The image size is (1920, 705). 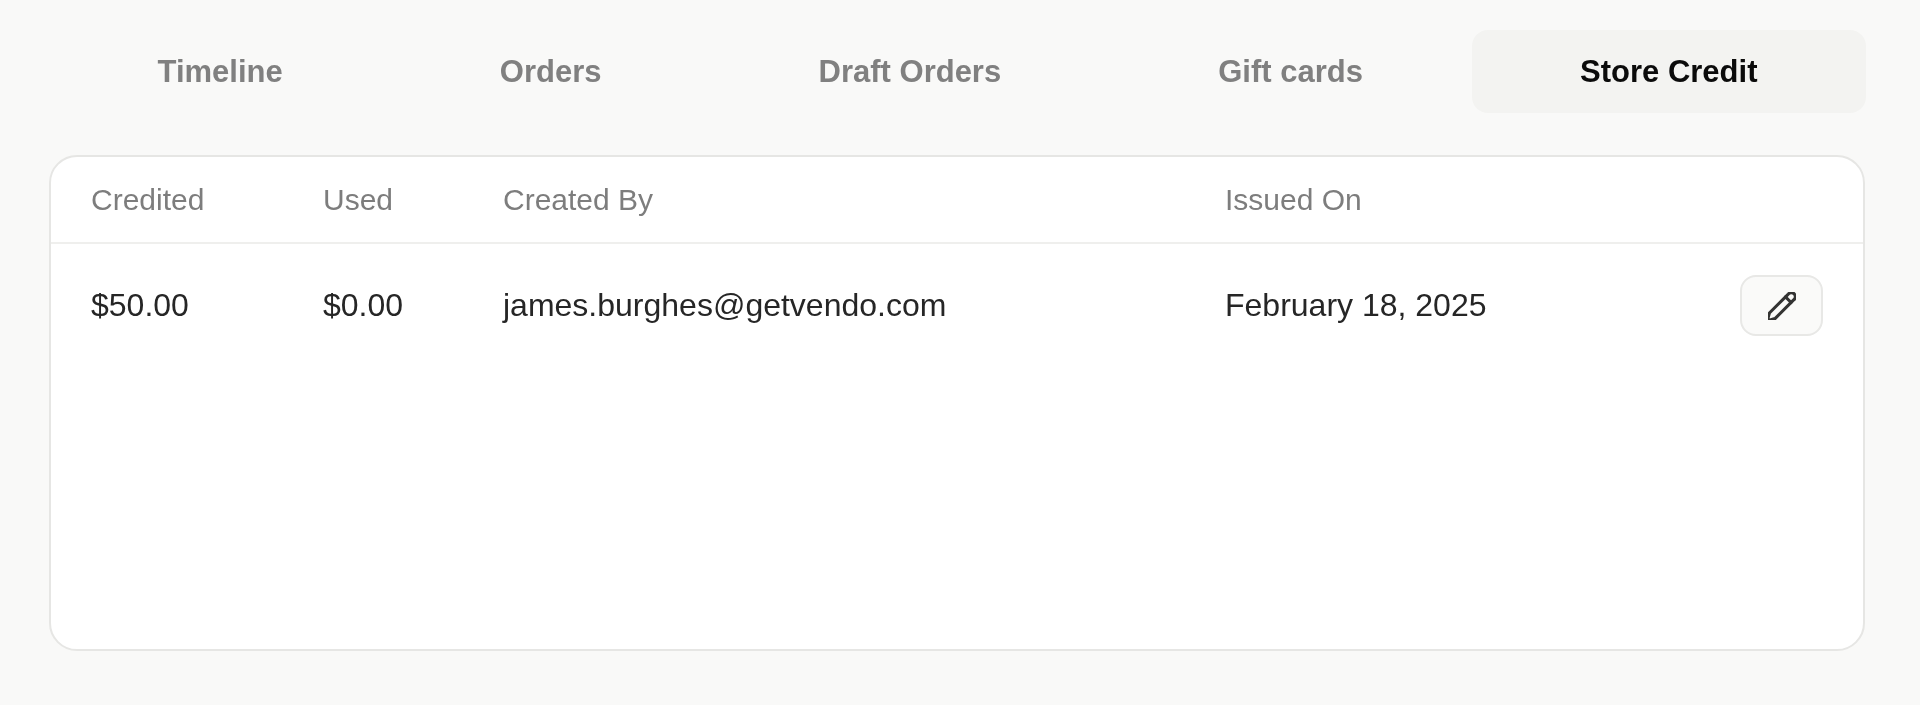 What do you see at coordinates (551, 71) in the screenshot?
I see `tab: Orders` at bounding box center [551, 71].